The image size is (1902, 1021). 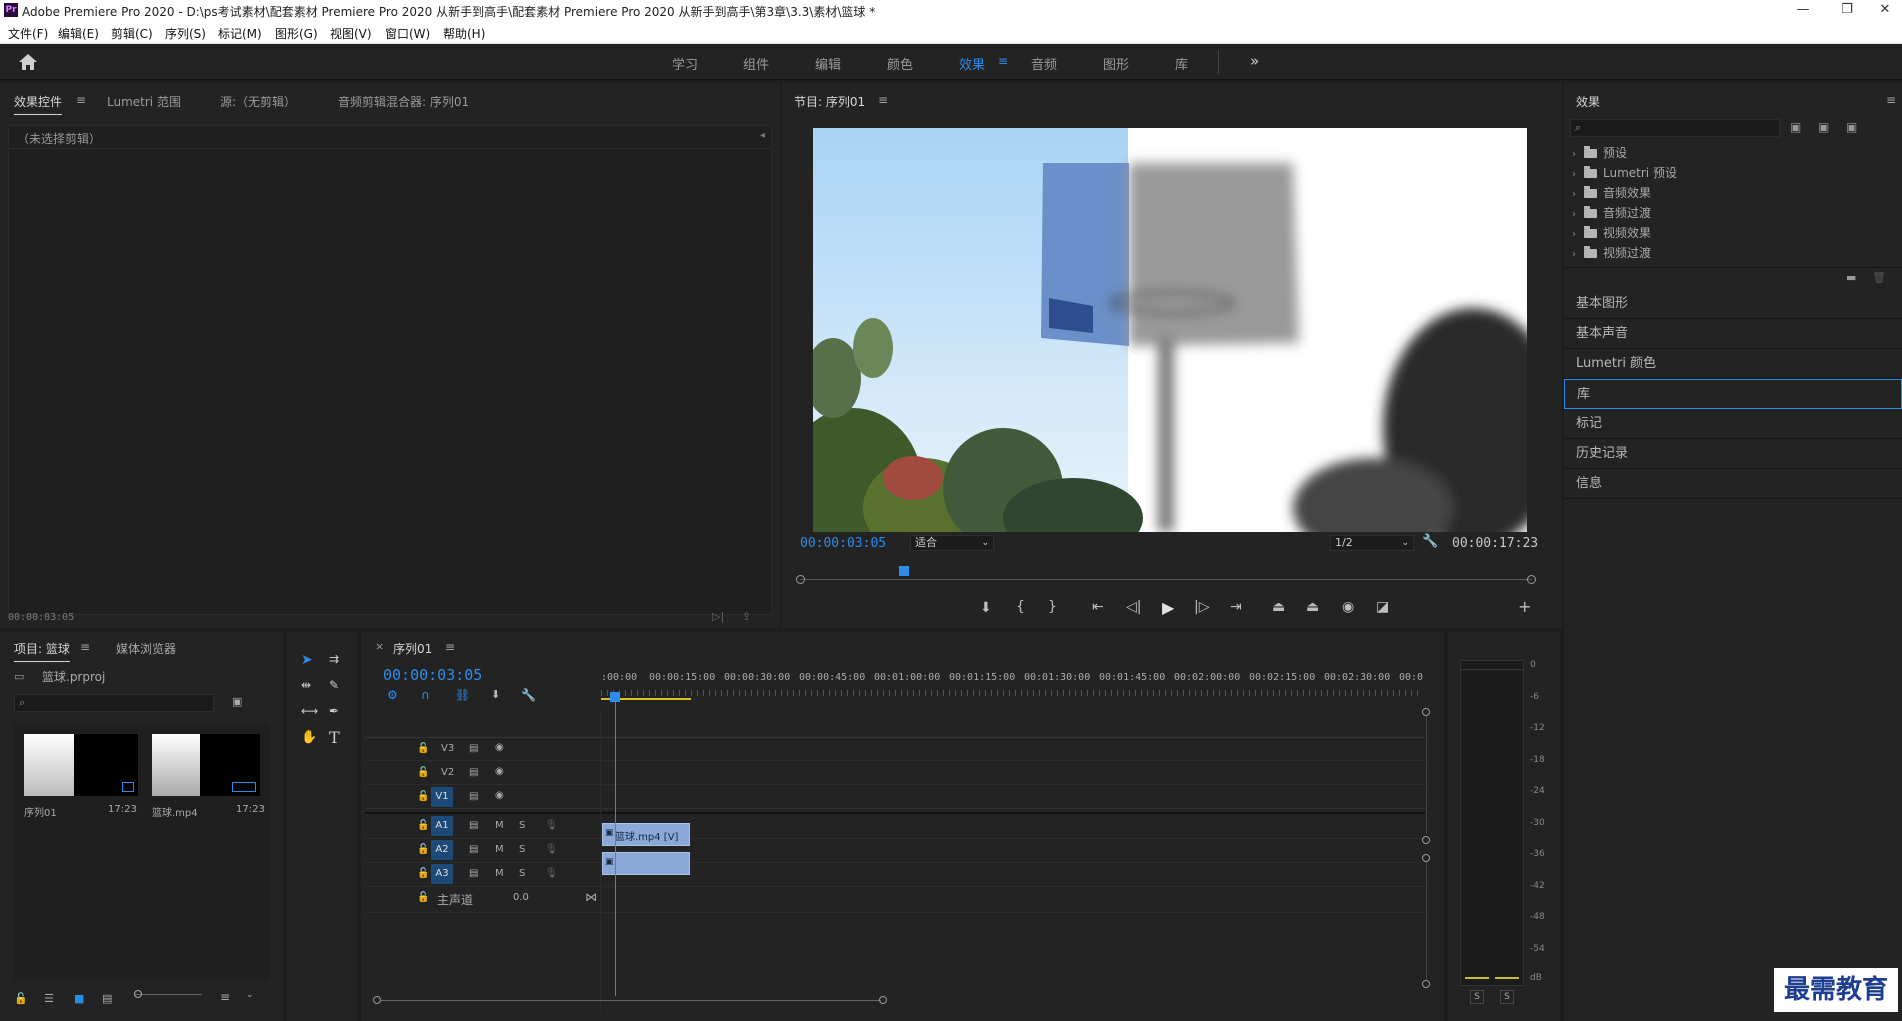 What do you see at coordinates (432, 675) in the screenshot?
I see `timeline-timecode: 00:00:03:05` at bounding box center [432, 675].